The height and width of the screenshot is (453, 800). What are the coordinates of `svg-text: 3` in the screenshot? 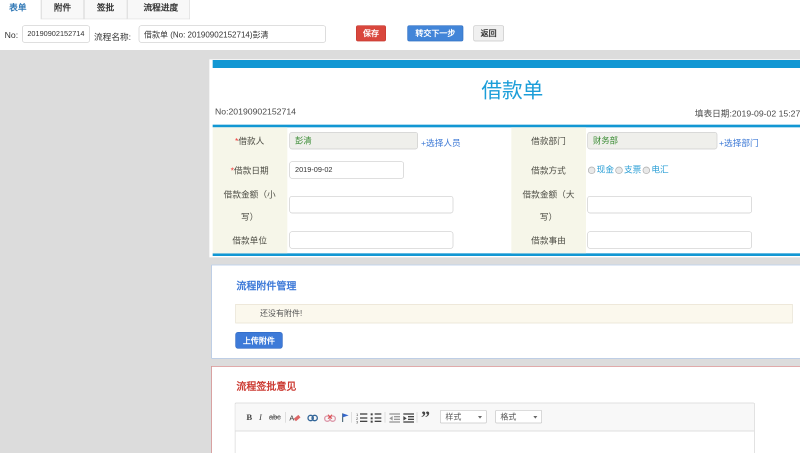 It's located at (357, 421).